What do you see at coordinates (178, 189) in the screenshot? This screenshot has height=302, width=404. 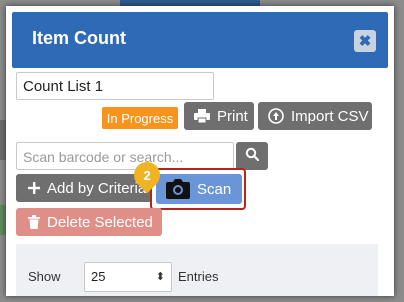 I see `camera-icon` at bounding box center [178, 189].